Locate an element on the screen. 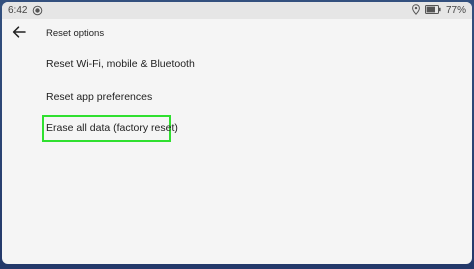 Image resolution: width=474 pixels, height=269 pixels. option-erase-all-data: Erase all data (factory reset) is located at coordinates (237, 131).